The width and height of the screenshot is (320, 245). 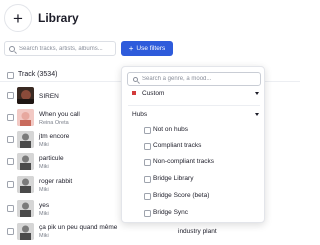 I want to click on filter-option-non-compliant: Non-compliant tracks, so click(x=193, y=162).